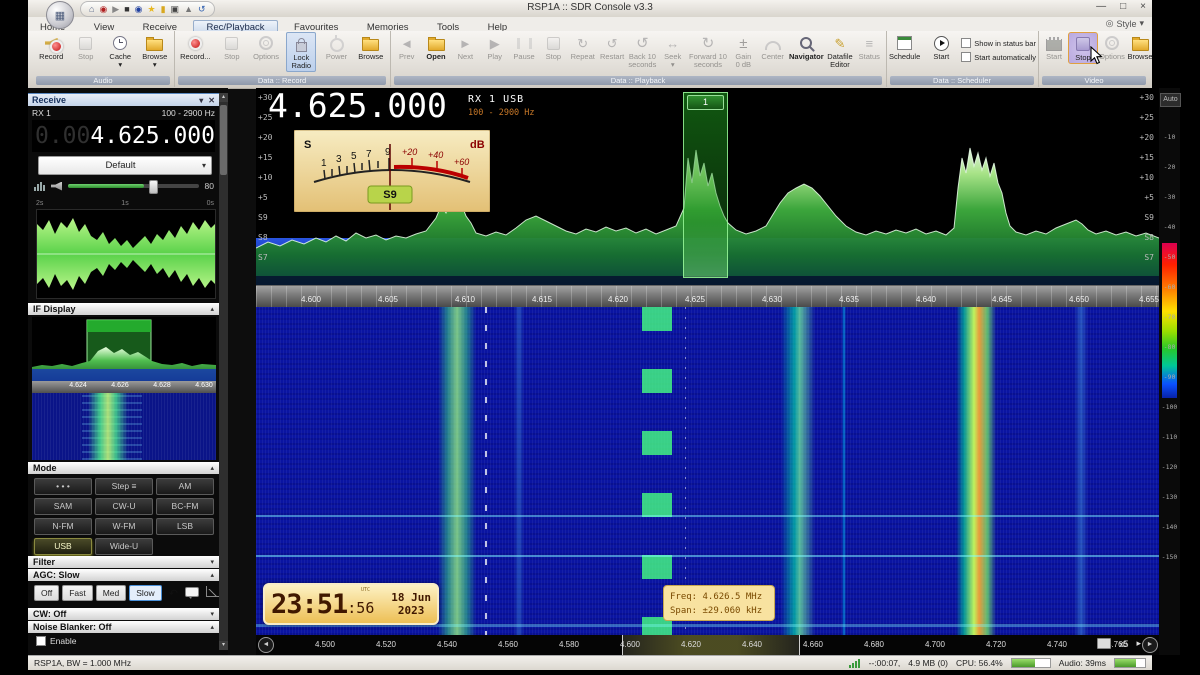 This screenshot has width=1200, height=675. Describe the element at coordinates (126, 254) in the screenshot. I see `audio-scope` at that location.